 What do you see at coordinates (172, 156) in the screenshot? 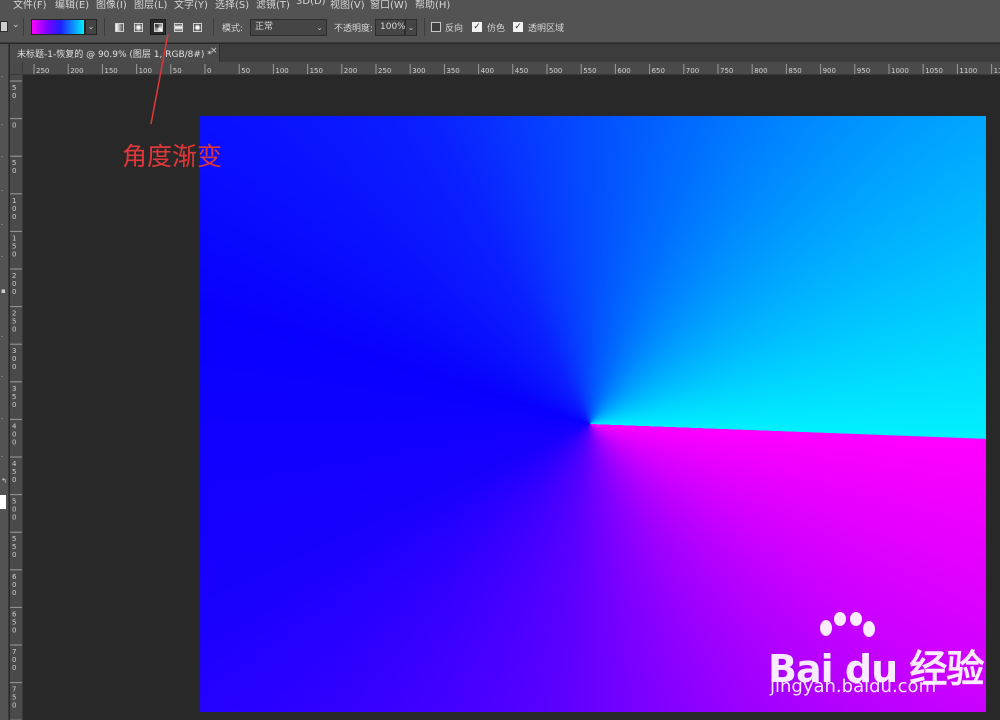
I see `annotation-label: 角度渐变` at bounding box center [172, 156].